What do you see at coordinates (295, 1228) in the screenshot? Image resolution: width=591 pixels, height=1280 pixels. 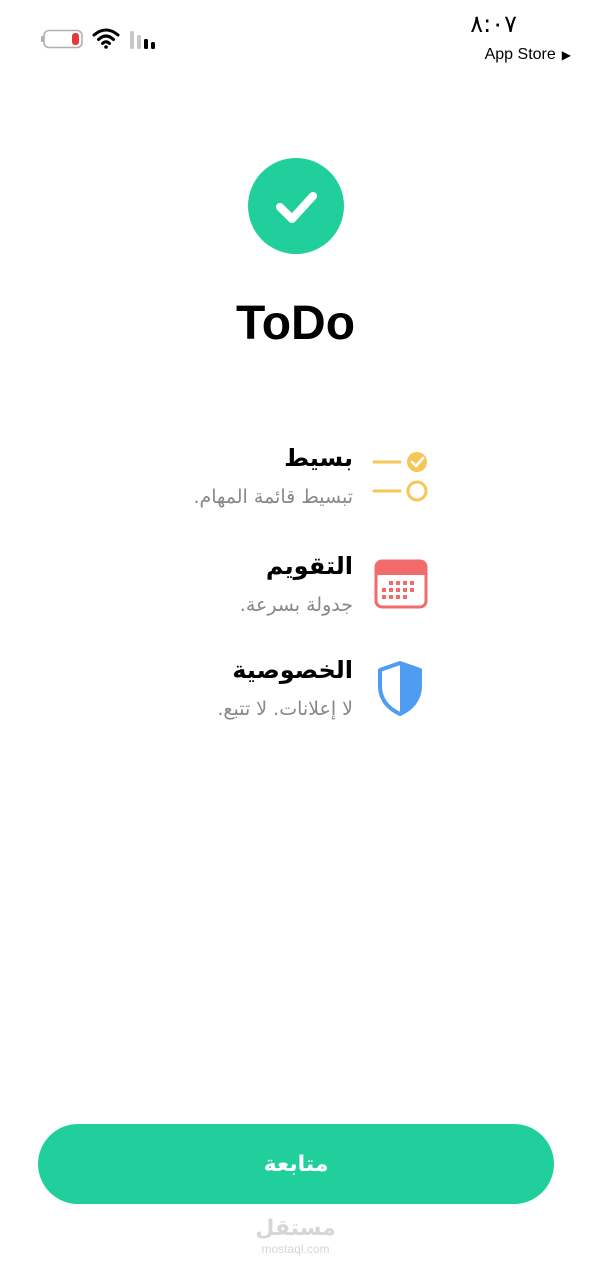 I see `watermark-arabic: مستقل` at bounding box center [295, 1228].